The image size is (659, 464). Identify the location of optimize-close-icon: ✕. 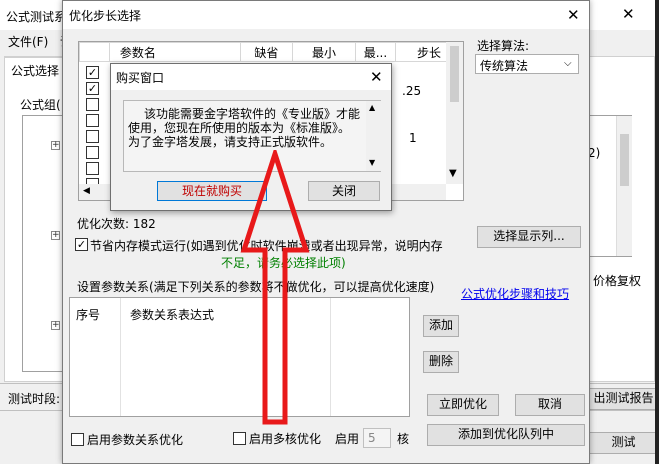
(573, 15).